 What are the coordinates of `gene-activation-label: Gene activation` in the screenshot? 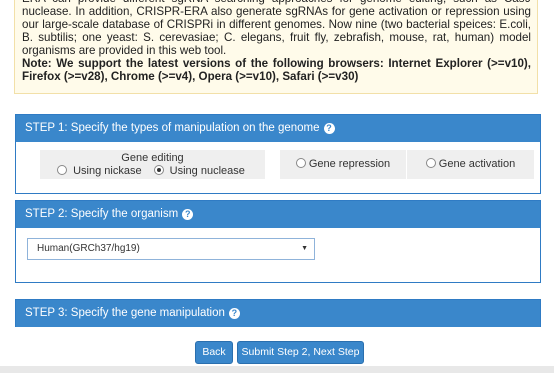 It's located at (477, 164).